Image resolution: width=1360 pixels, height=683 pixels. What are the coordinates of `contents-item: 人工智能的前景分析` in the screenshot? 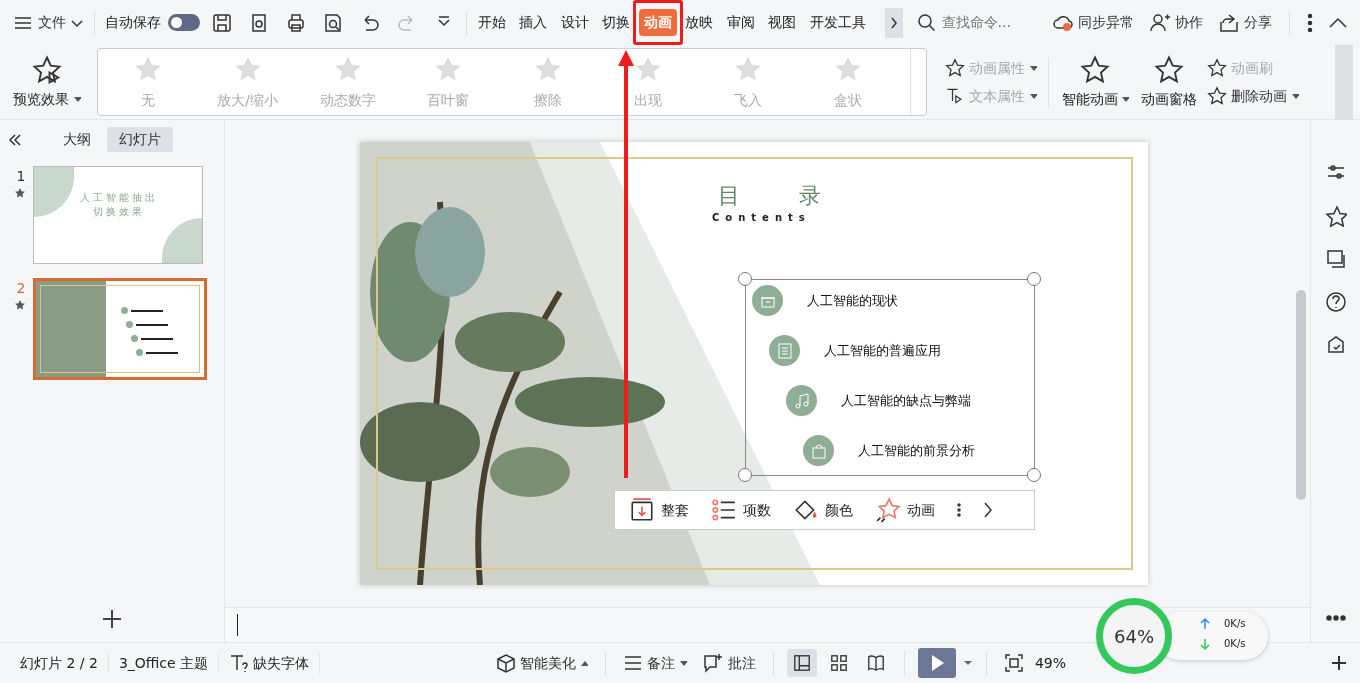 It's located at (916, 450).